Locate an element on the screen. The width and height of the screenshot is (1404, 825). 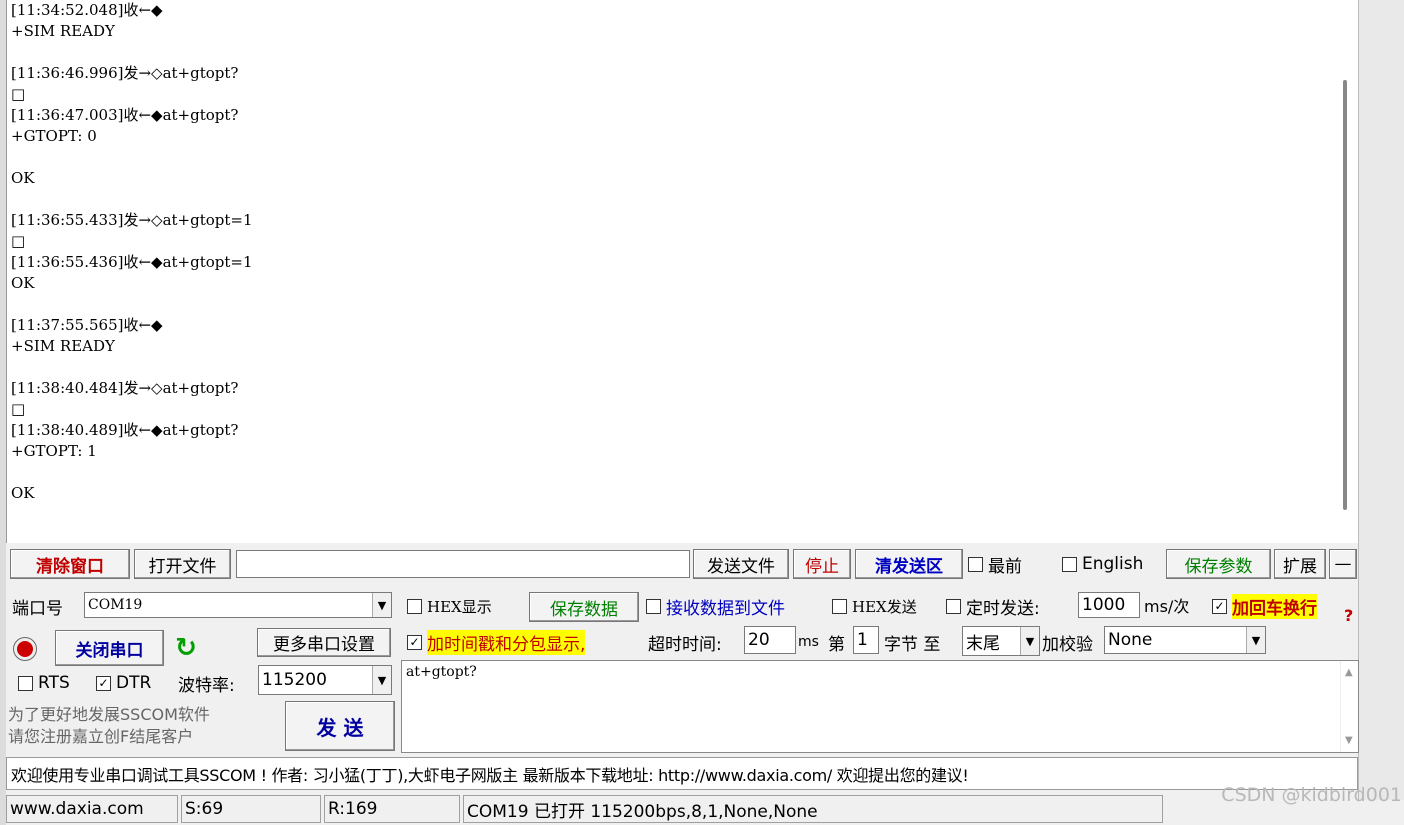
dtr-label: DTR is located at coordinates (134, 683).